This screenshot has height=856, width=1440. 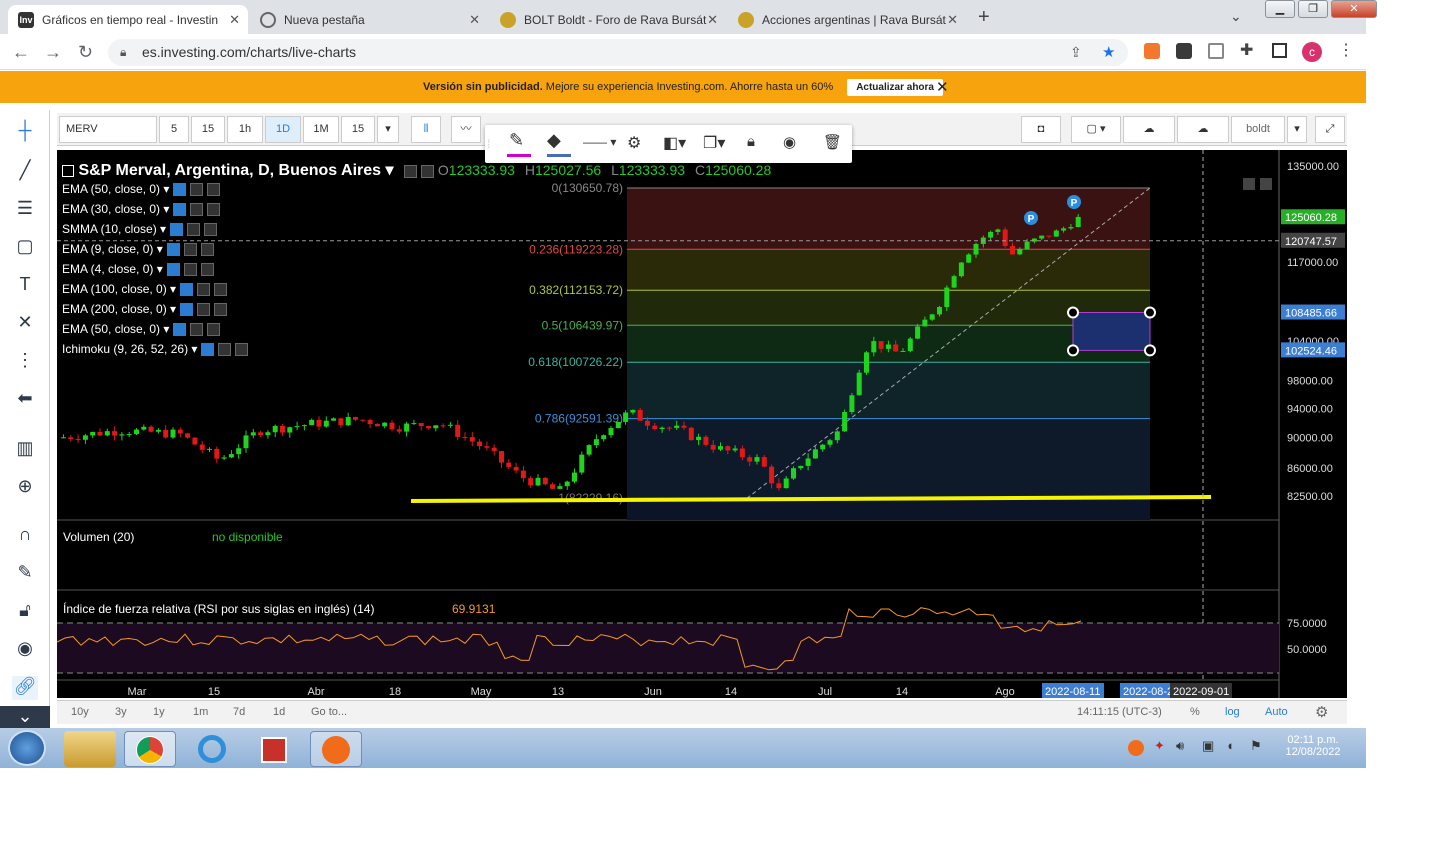 What do you see at coordinates (1280, 9) in the screenshot?
I see `minimize-button: ▁` at bounding box center [1280, 9].